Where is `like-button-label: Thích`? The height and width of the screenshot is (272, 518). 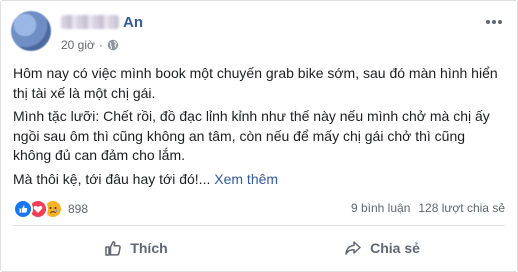
like-button-label: Thích is located at coordinates (149, 248).